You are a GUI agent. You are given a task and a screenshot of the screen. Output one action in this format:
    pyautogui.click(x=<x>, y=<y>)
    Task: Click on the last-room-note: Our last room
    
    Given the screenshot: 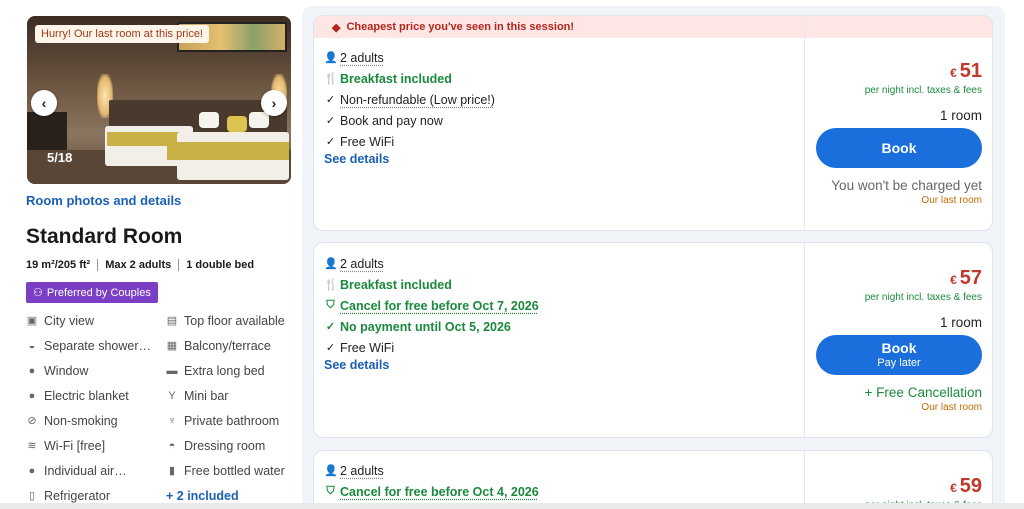 What is the action you would take?
    pyautogui.click(x=951, y=200)
    